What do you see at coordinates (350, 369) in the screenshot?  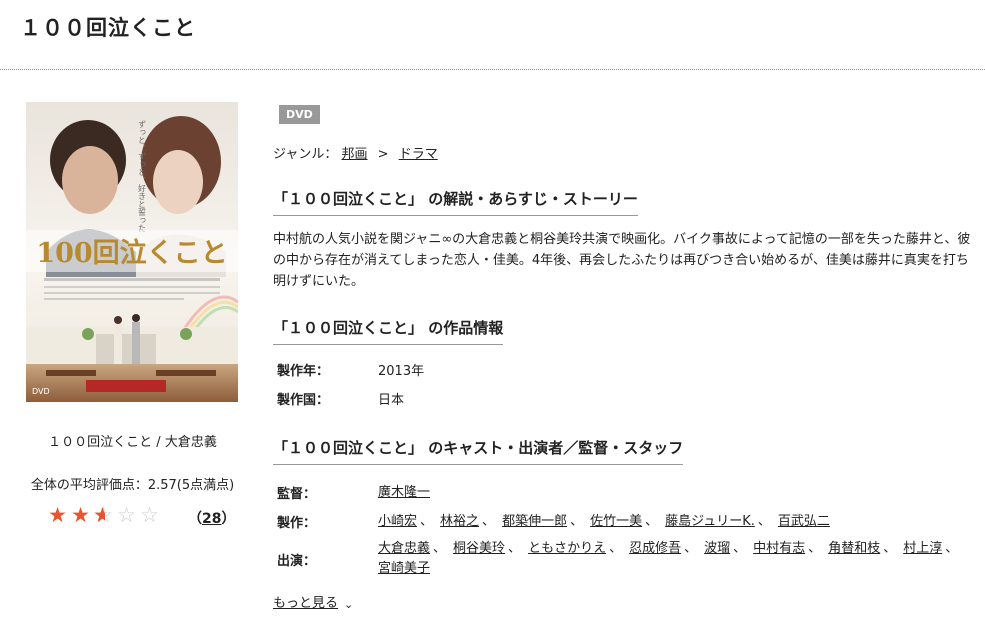 I see `info-row-year: 製作年： 2013年` at bounding box center [350, 369].